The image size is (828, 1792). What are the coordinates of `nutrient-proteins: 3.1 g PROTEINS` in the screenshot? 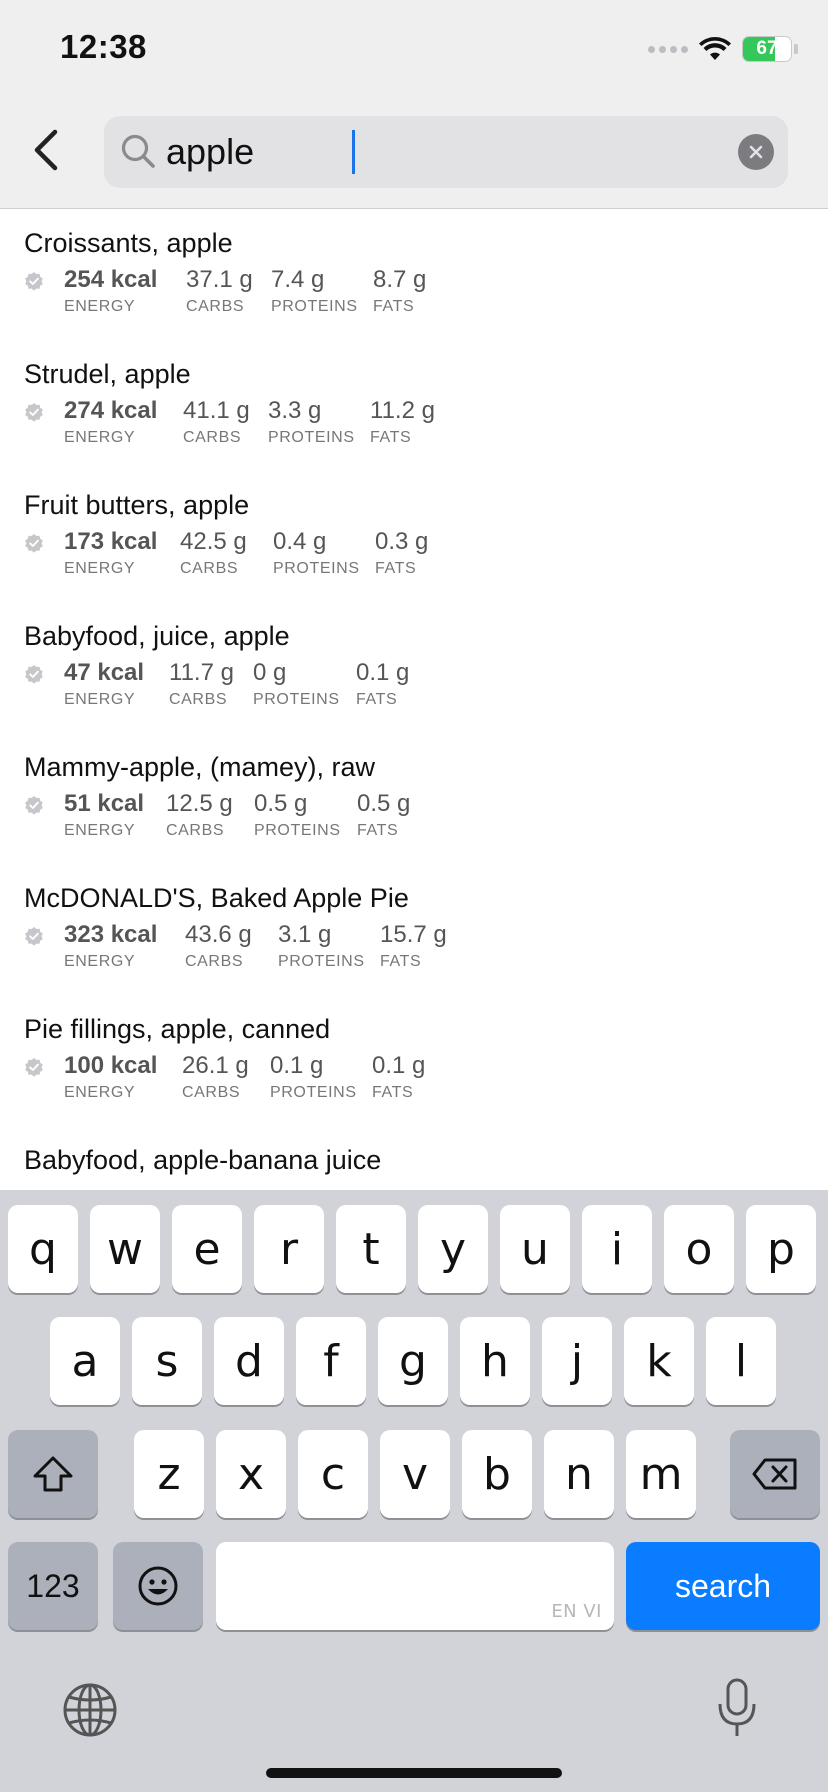 It's located at (321, 946).